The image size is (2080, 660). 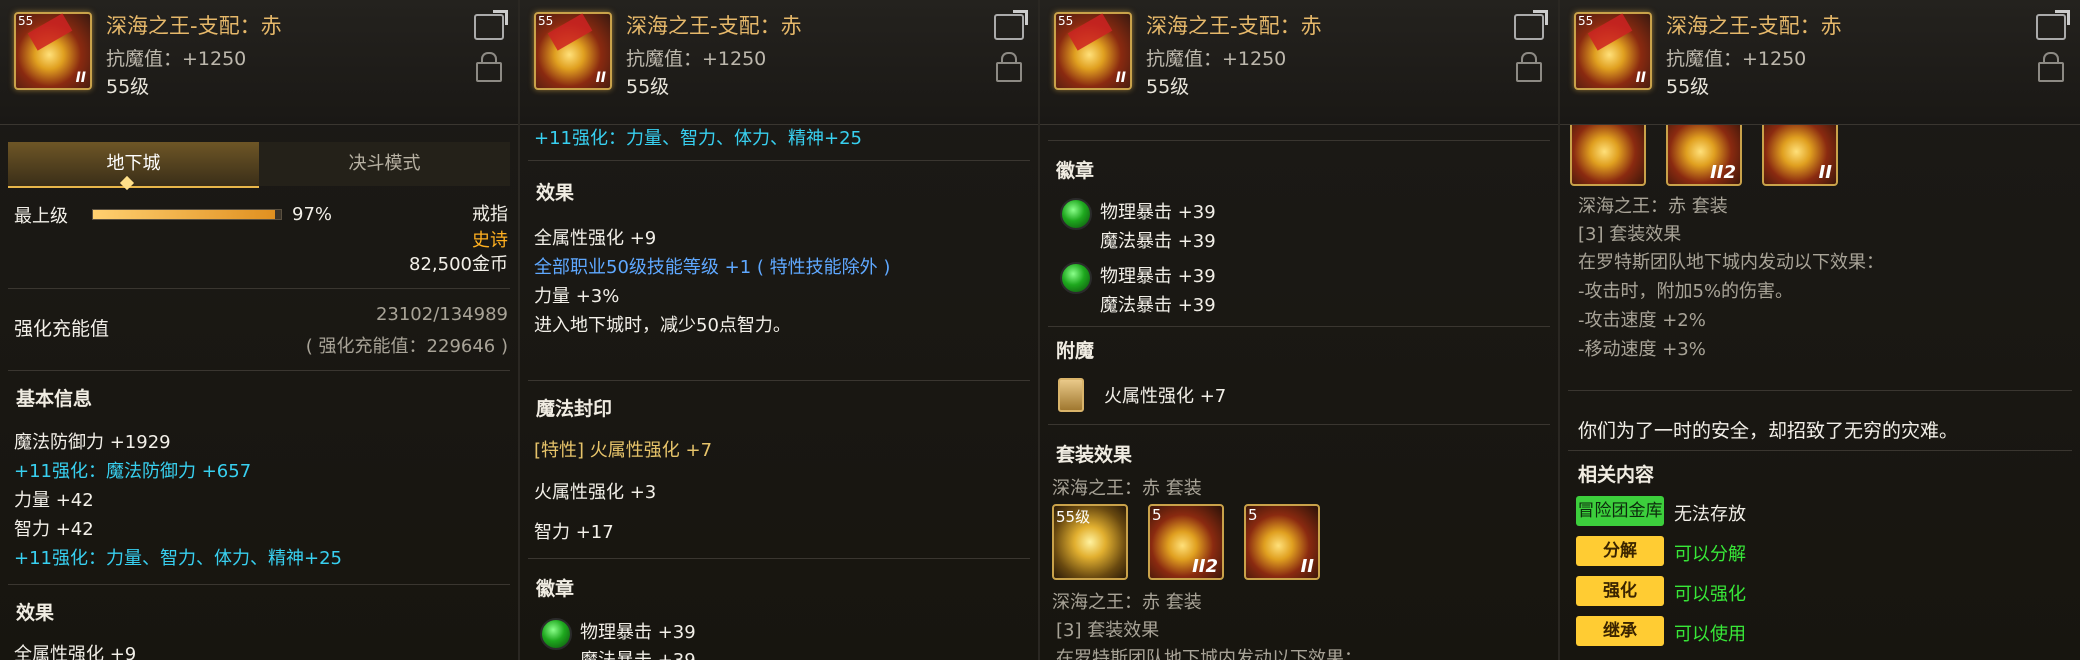 I want to click on set-item-icon: 5 II, so click(x=1282, y=542).